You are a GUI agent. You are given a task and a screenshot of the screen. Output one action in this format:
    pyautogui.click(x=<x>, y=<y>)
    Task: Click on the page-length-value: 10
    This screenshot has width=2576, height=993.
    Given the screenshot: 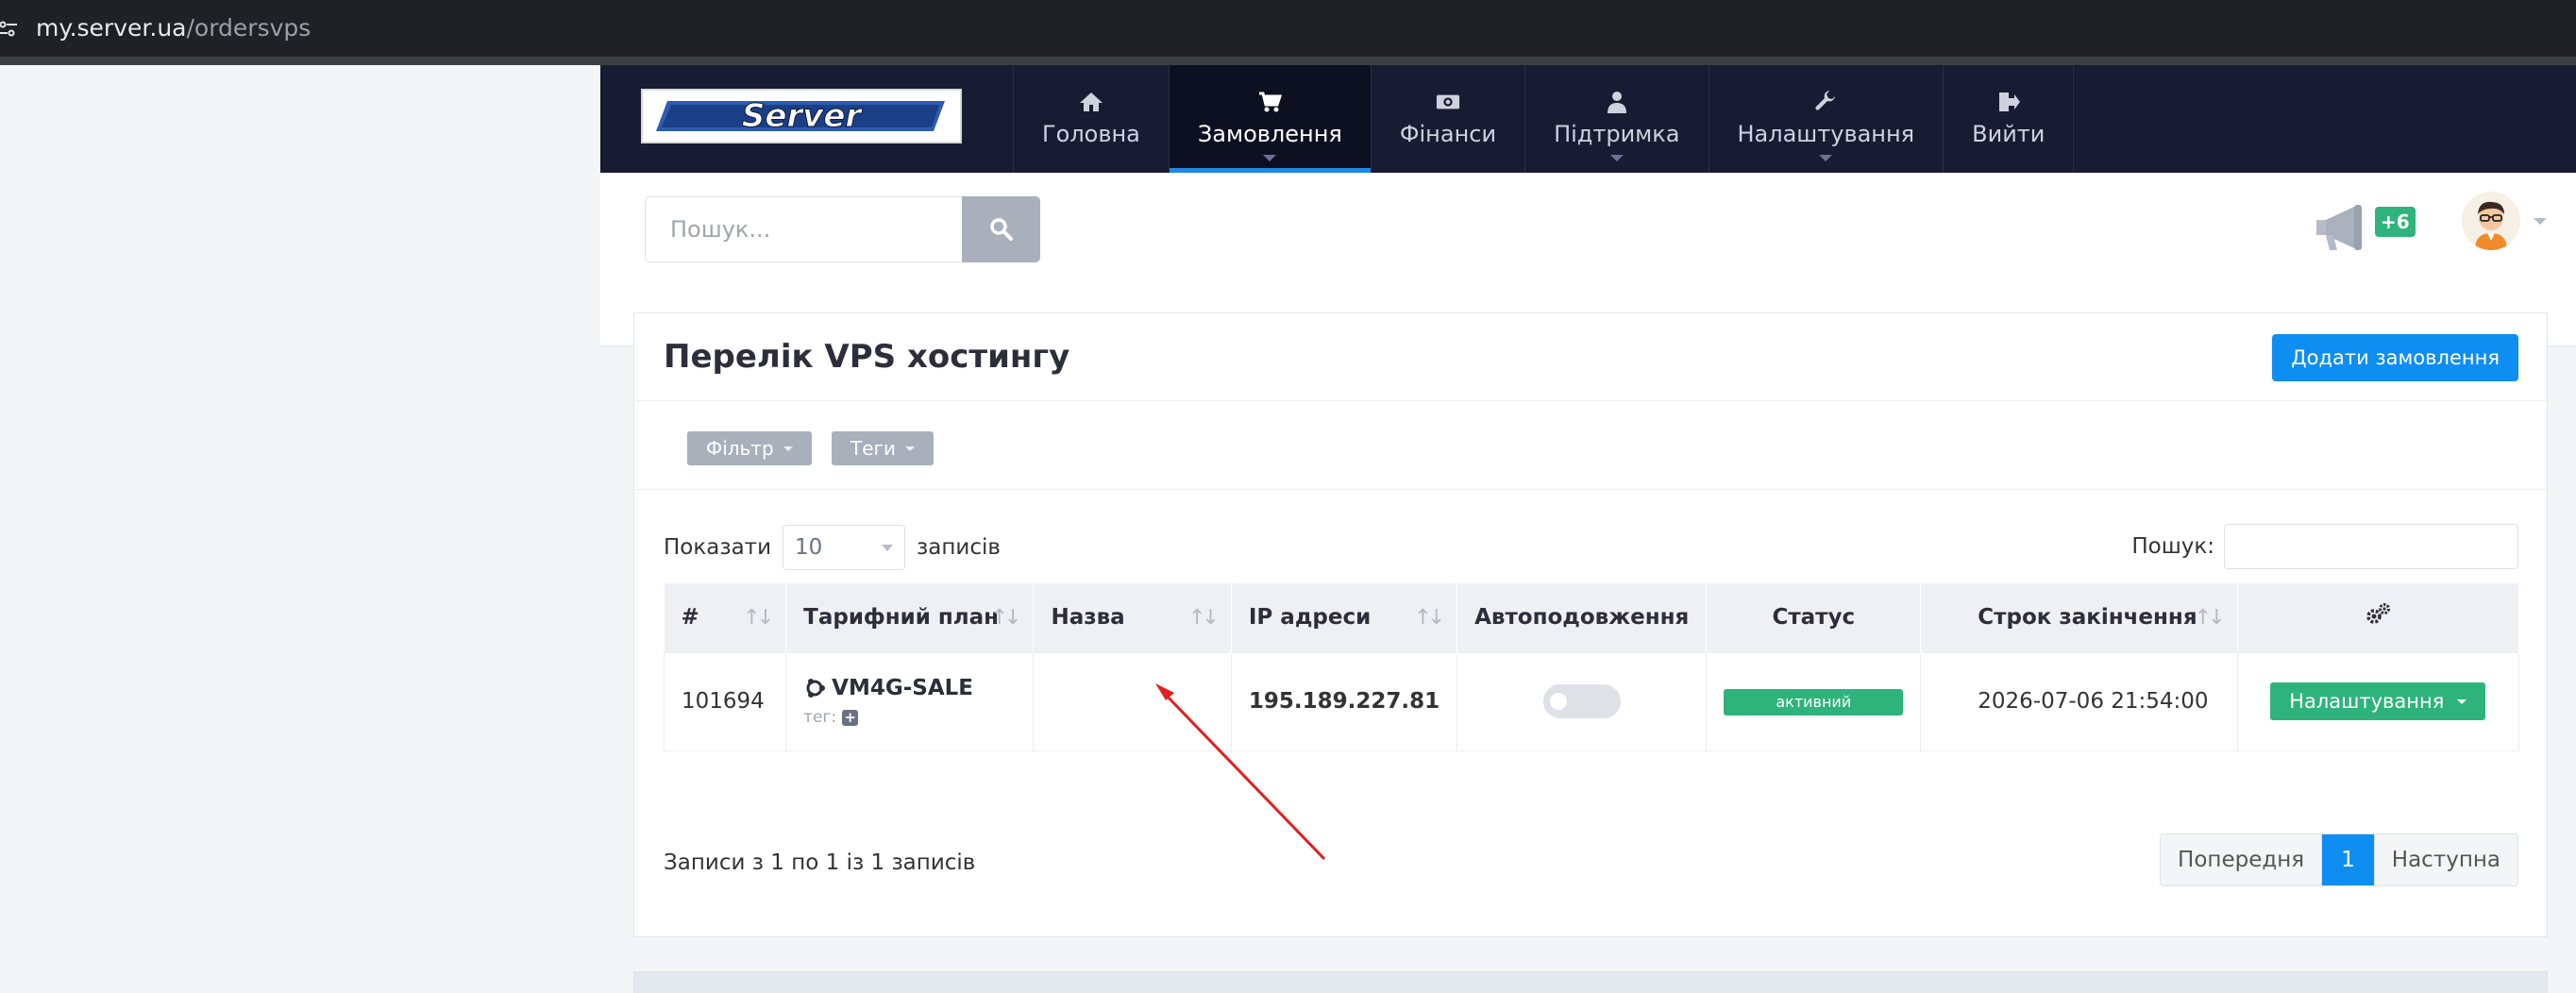 What is the action you would take?
    pyautogui.click(x=809, y=547)
    